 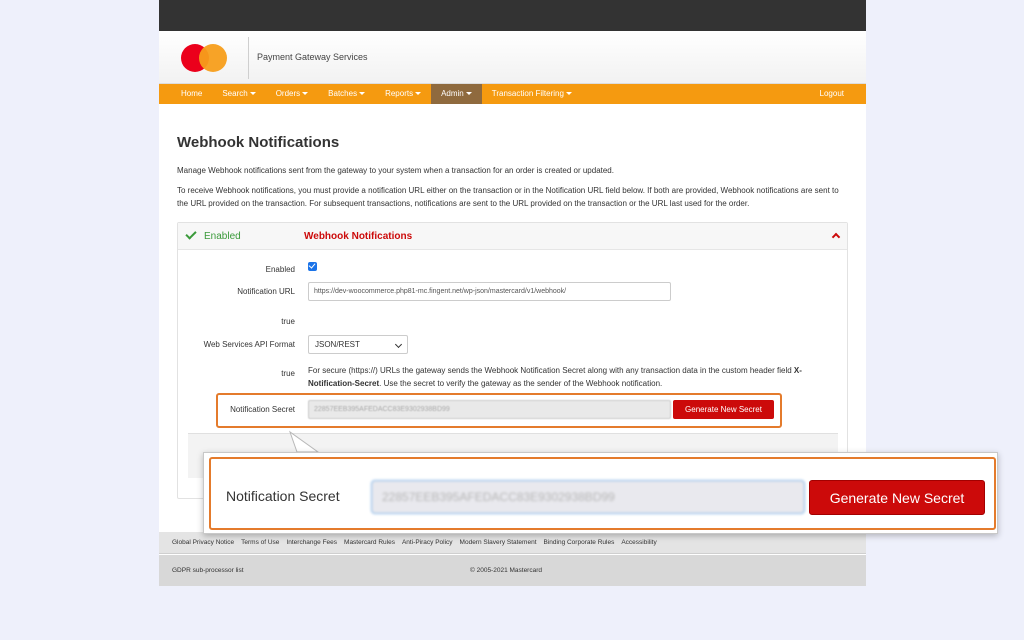 I want to click on footer-link: Interchange Fees, so click(x=311, y=542).